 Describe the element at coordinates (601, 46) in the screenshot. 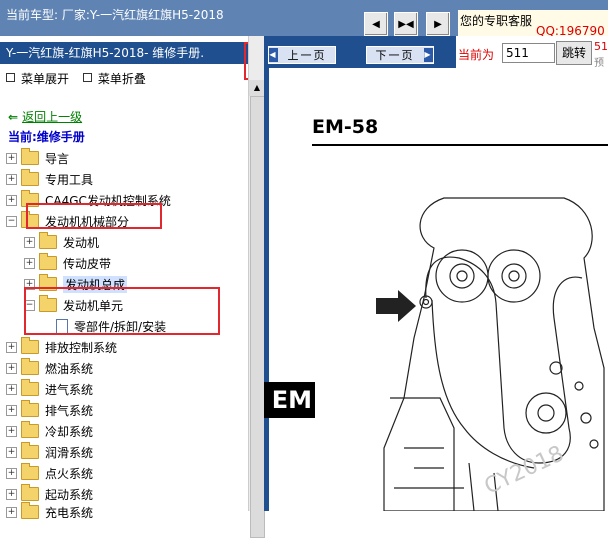

I see `page-hint: 51` at that location.